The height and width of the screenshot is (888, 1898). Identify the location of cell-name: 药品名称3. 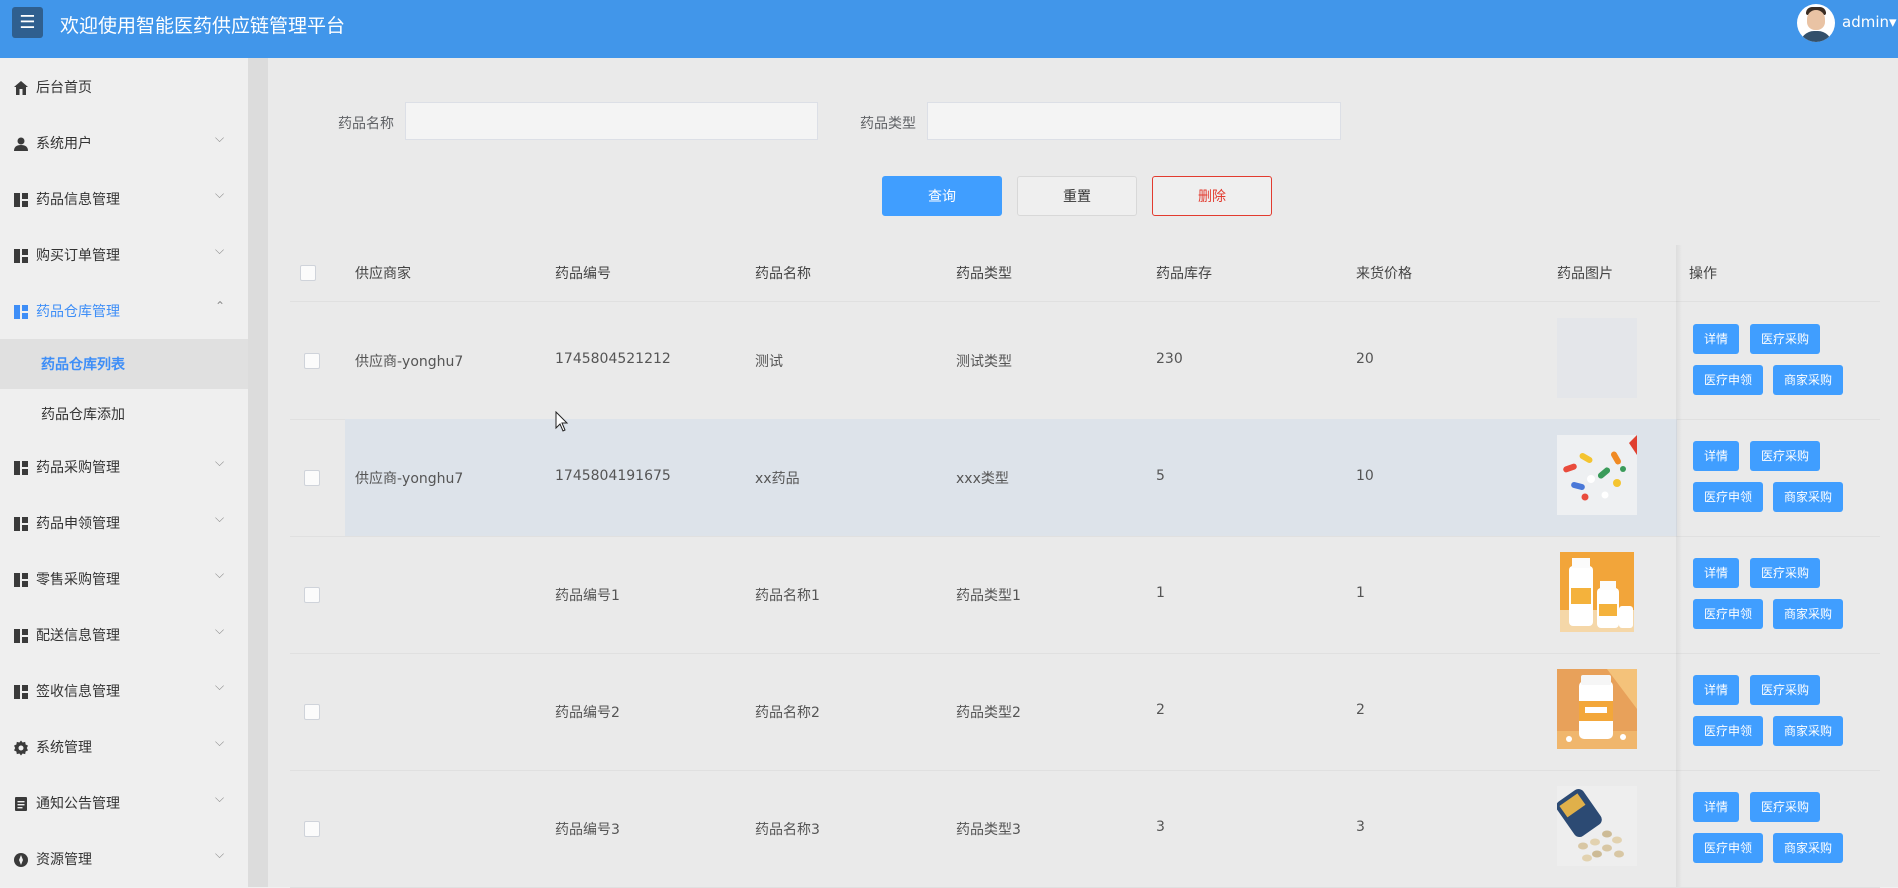
(787, 830).